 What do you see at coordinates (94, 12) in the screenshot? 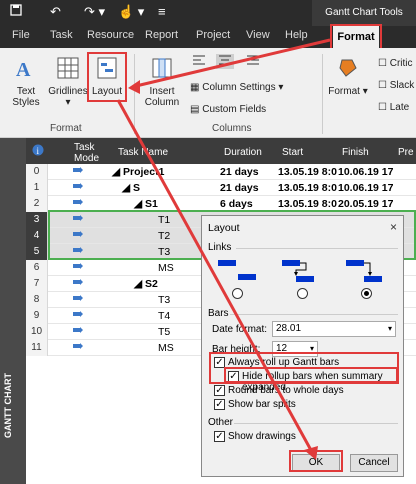
I see `redo-icon: ↷ ▾` at bounding box center [94, 12].